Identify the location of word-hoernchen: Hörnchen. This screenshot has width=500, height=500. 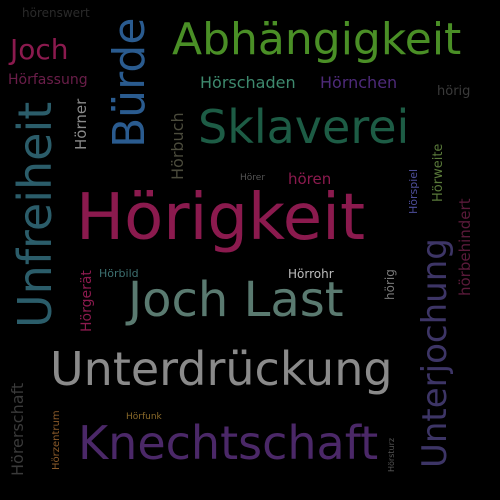
(359, 82).